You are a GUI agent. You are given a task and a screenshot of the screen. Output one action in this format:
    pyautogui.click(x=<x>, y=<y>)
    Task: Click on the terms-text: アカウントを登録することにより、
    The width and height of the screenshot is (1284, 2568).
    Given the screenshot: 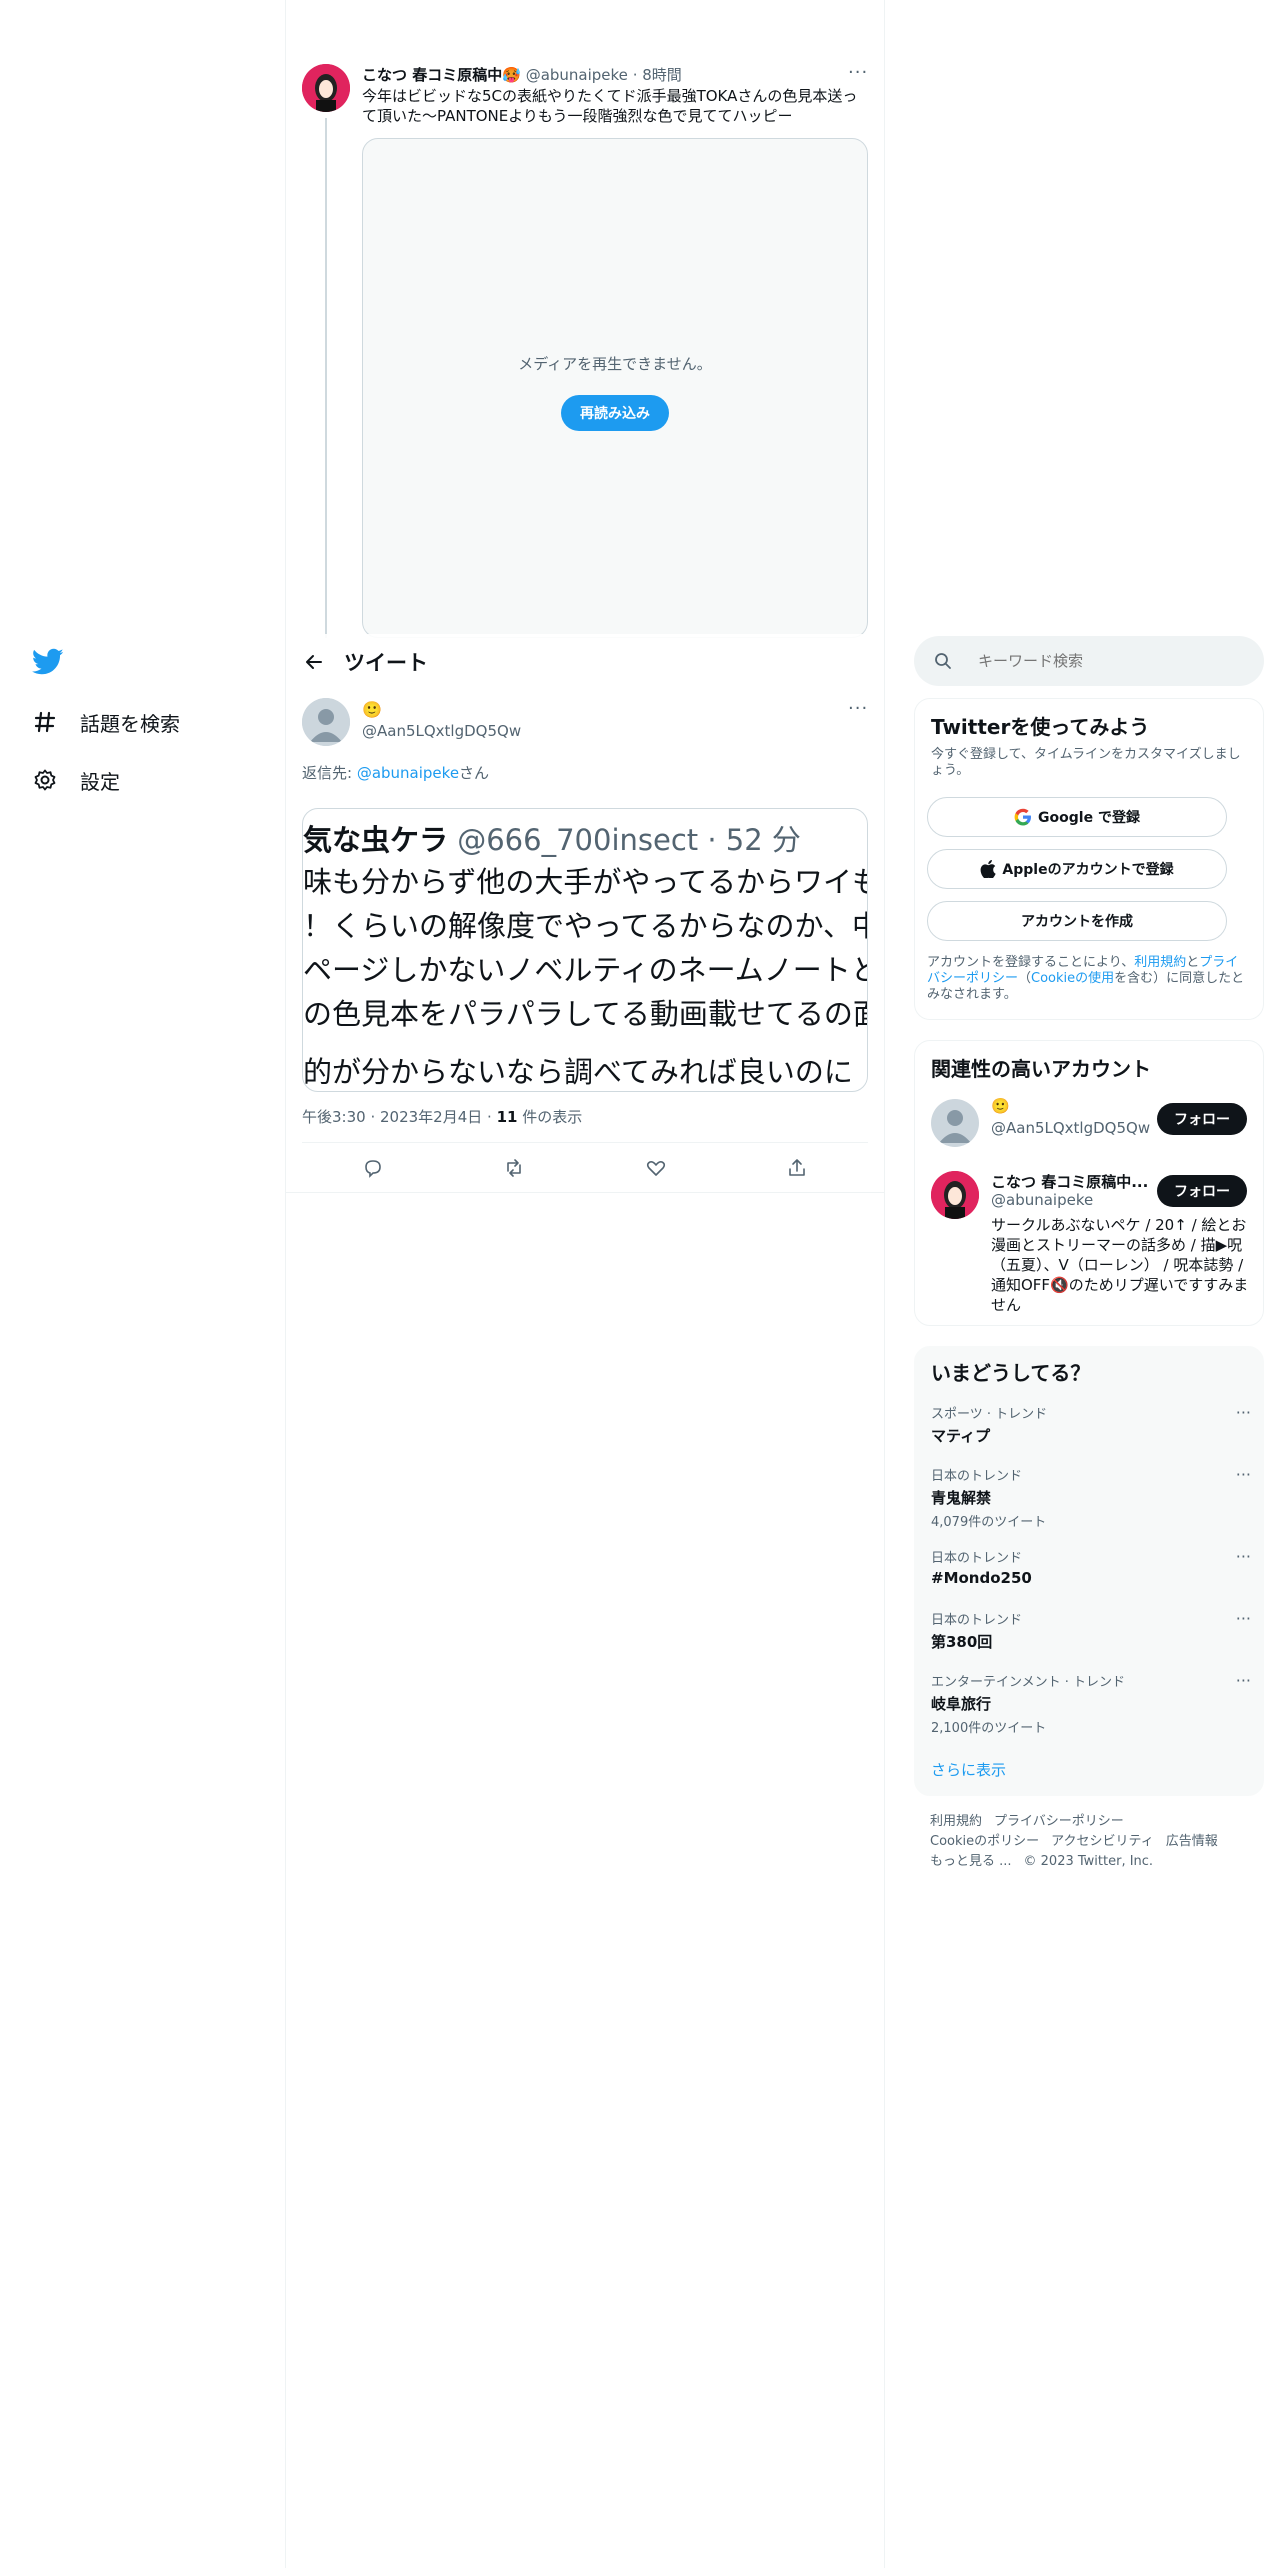 What is the action you would take?
    pyautogui.click(x=1031, y=962)
    